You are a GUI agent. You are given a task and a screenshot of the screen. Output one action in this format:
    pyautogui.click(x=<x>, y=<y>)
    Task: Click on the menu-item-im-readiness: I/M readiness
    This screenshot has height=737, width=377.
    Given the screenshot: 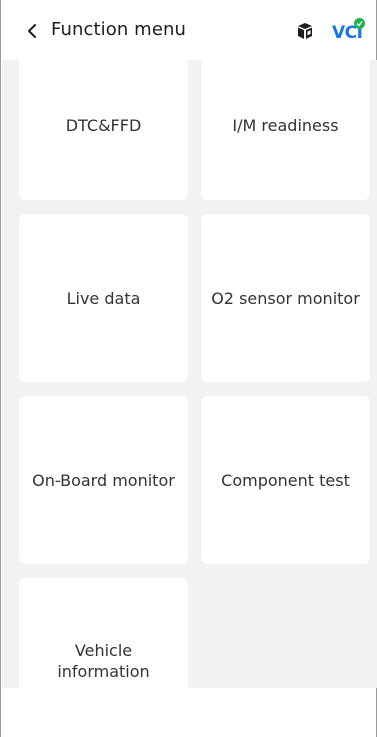 What is the action you would take?
    pyautogui.click(x=285, y=130)
    